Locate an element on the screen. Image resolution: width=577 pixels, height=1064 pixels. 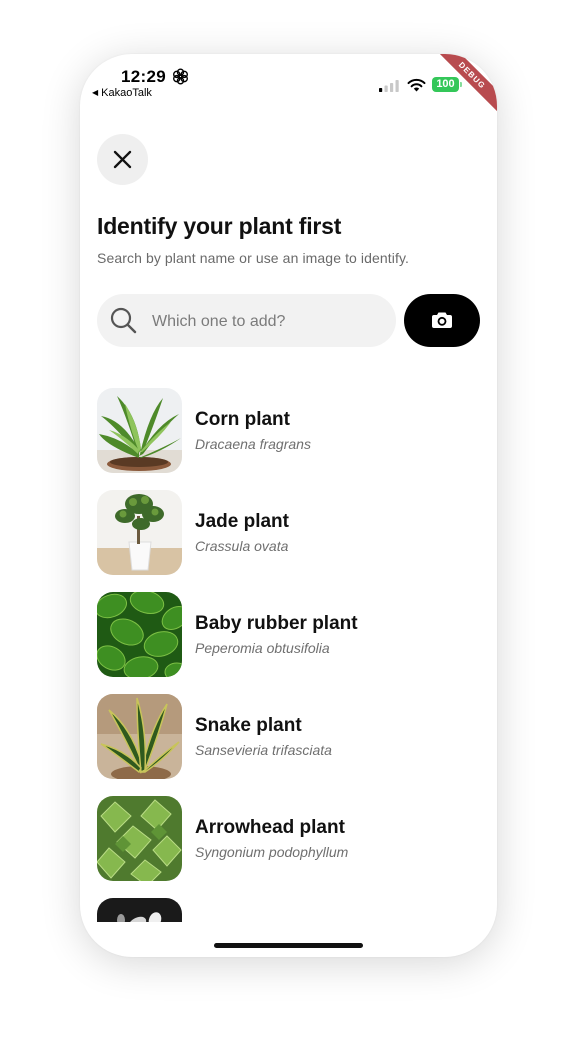
plant-name: Baby rubber plant is located at coordinates (276, 623).